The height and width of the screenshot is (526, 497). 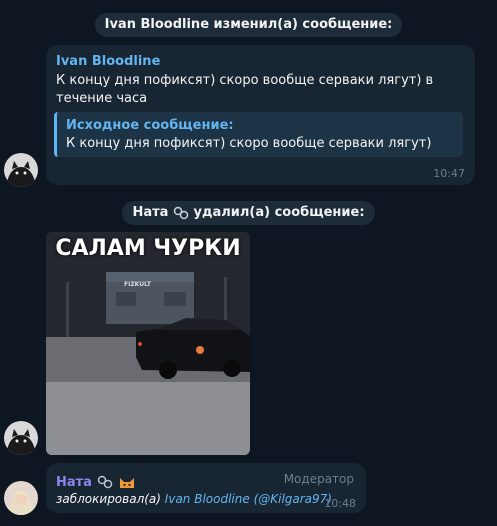 What do you see at coordinates (150, 212) in the screenshot?
I see `service-name: Ната` at bounding box center [150, 212].